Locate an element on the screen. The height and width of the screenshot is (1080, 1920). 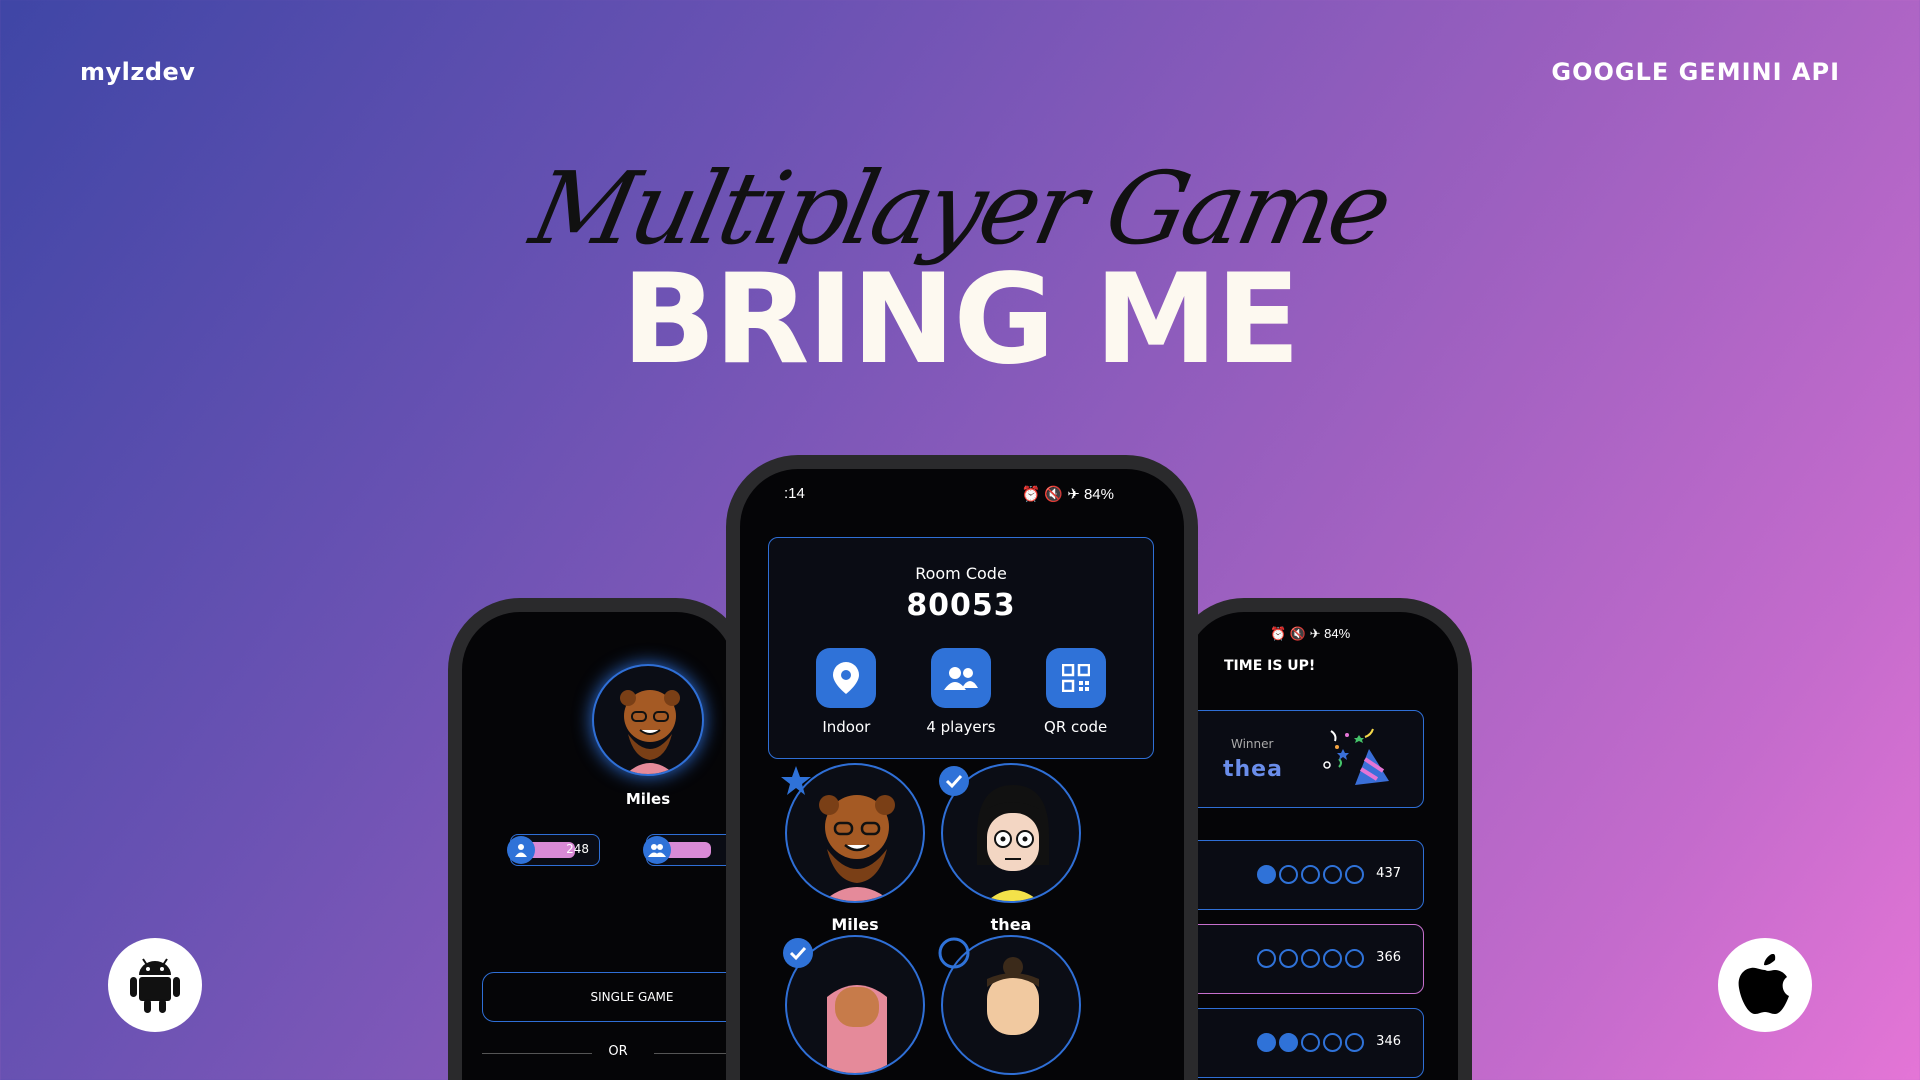
location-icon is located at coordinates (846, 678).